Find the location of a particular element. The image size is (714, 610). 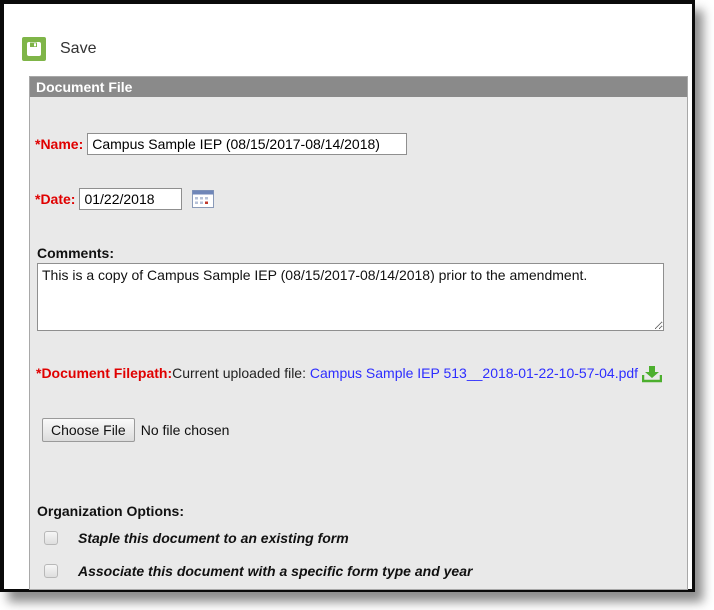

name-row: *Name: is located at coordinates (221, 144).